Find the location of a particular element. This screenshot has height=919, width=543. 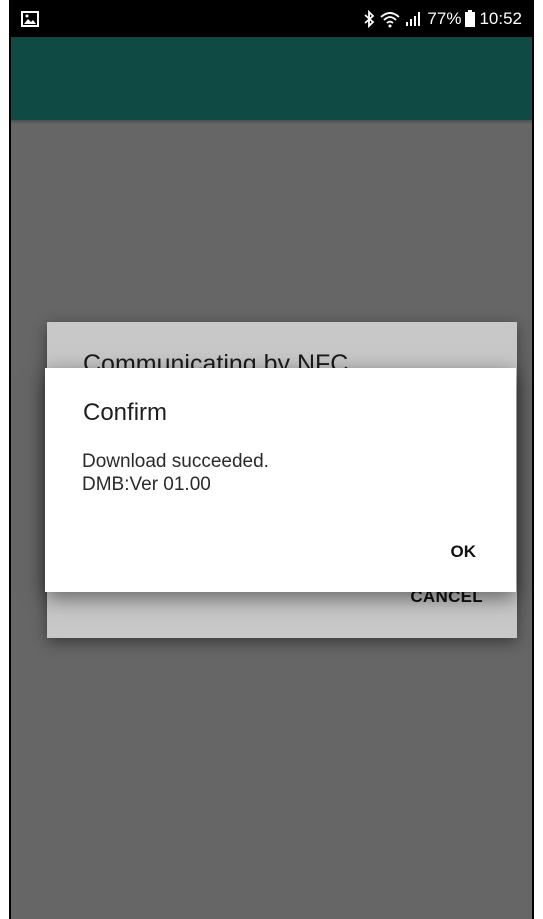

image-notification-icon is located at coordinates (30, 18).